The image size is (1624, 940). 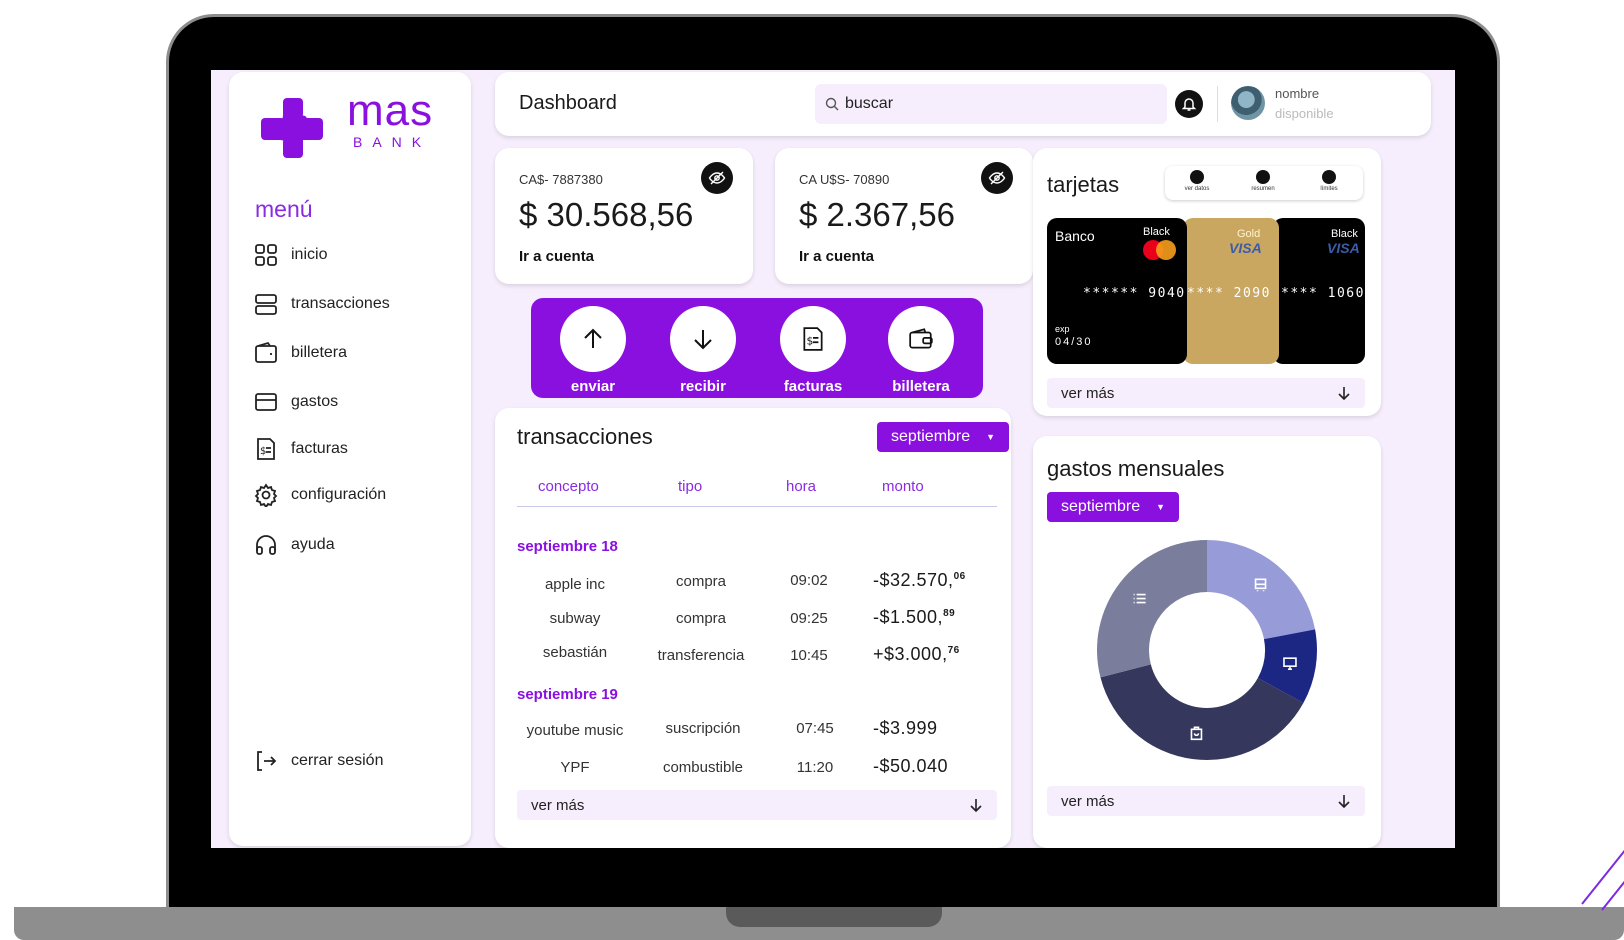 What do you see at coordinates (914, 617) in the screenshot?
I see `tx-amount: -$1.500,89` at bounding box center [914, 617].